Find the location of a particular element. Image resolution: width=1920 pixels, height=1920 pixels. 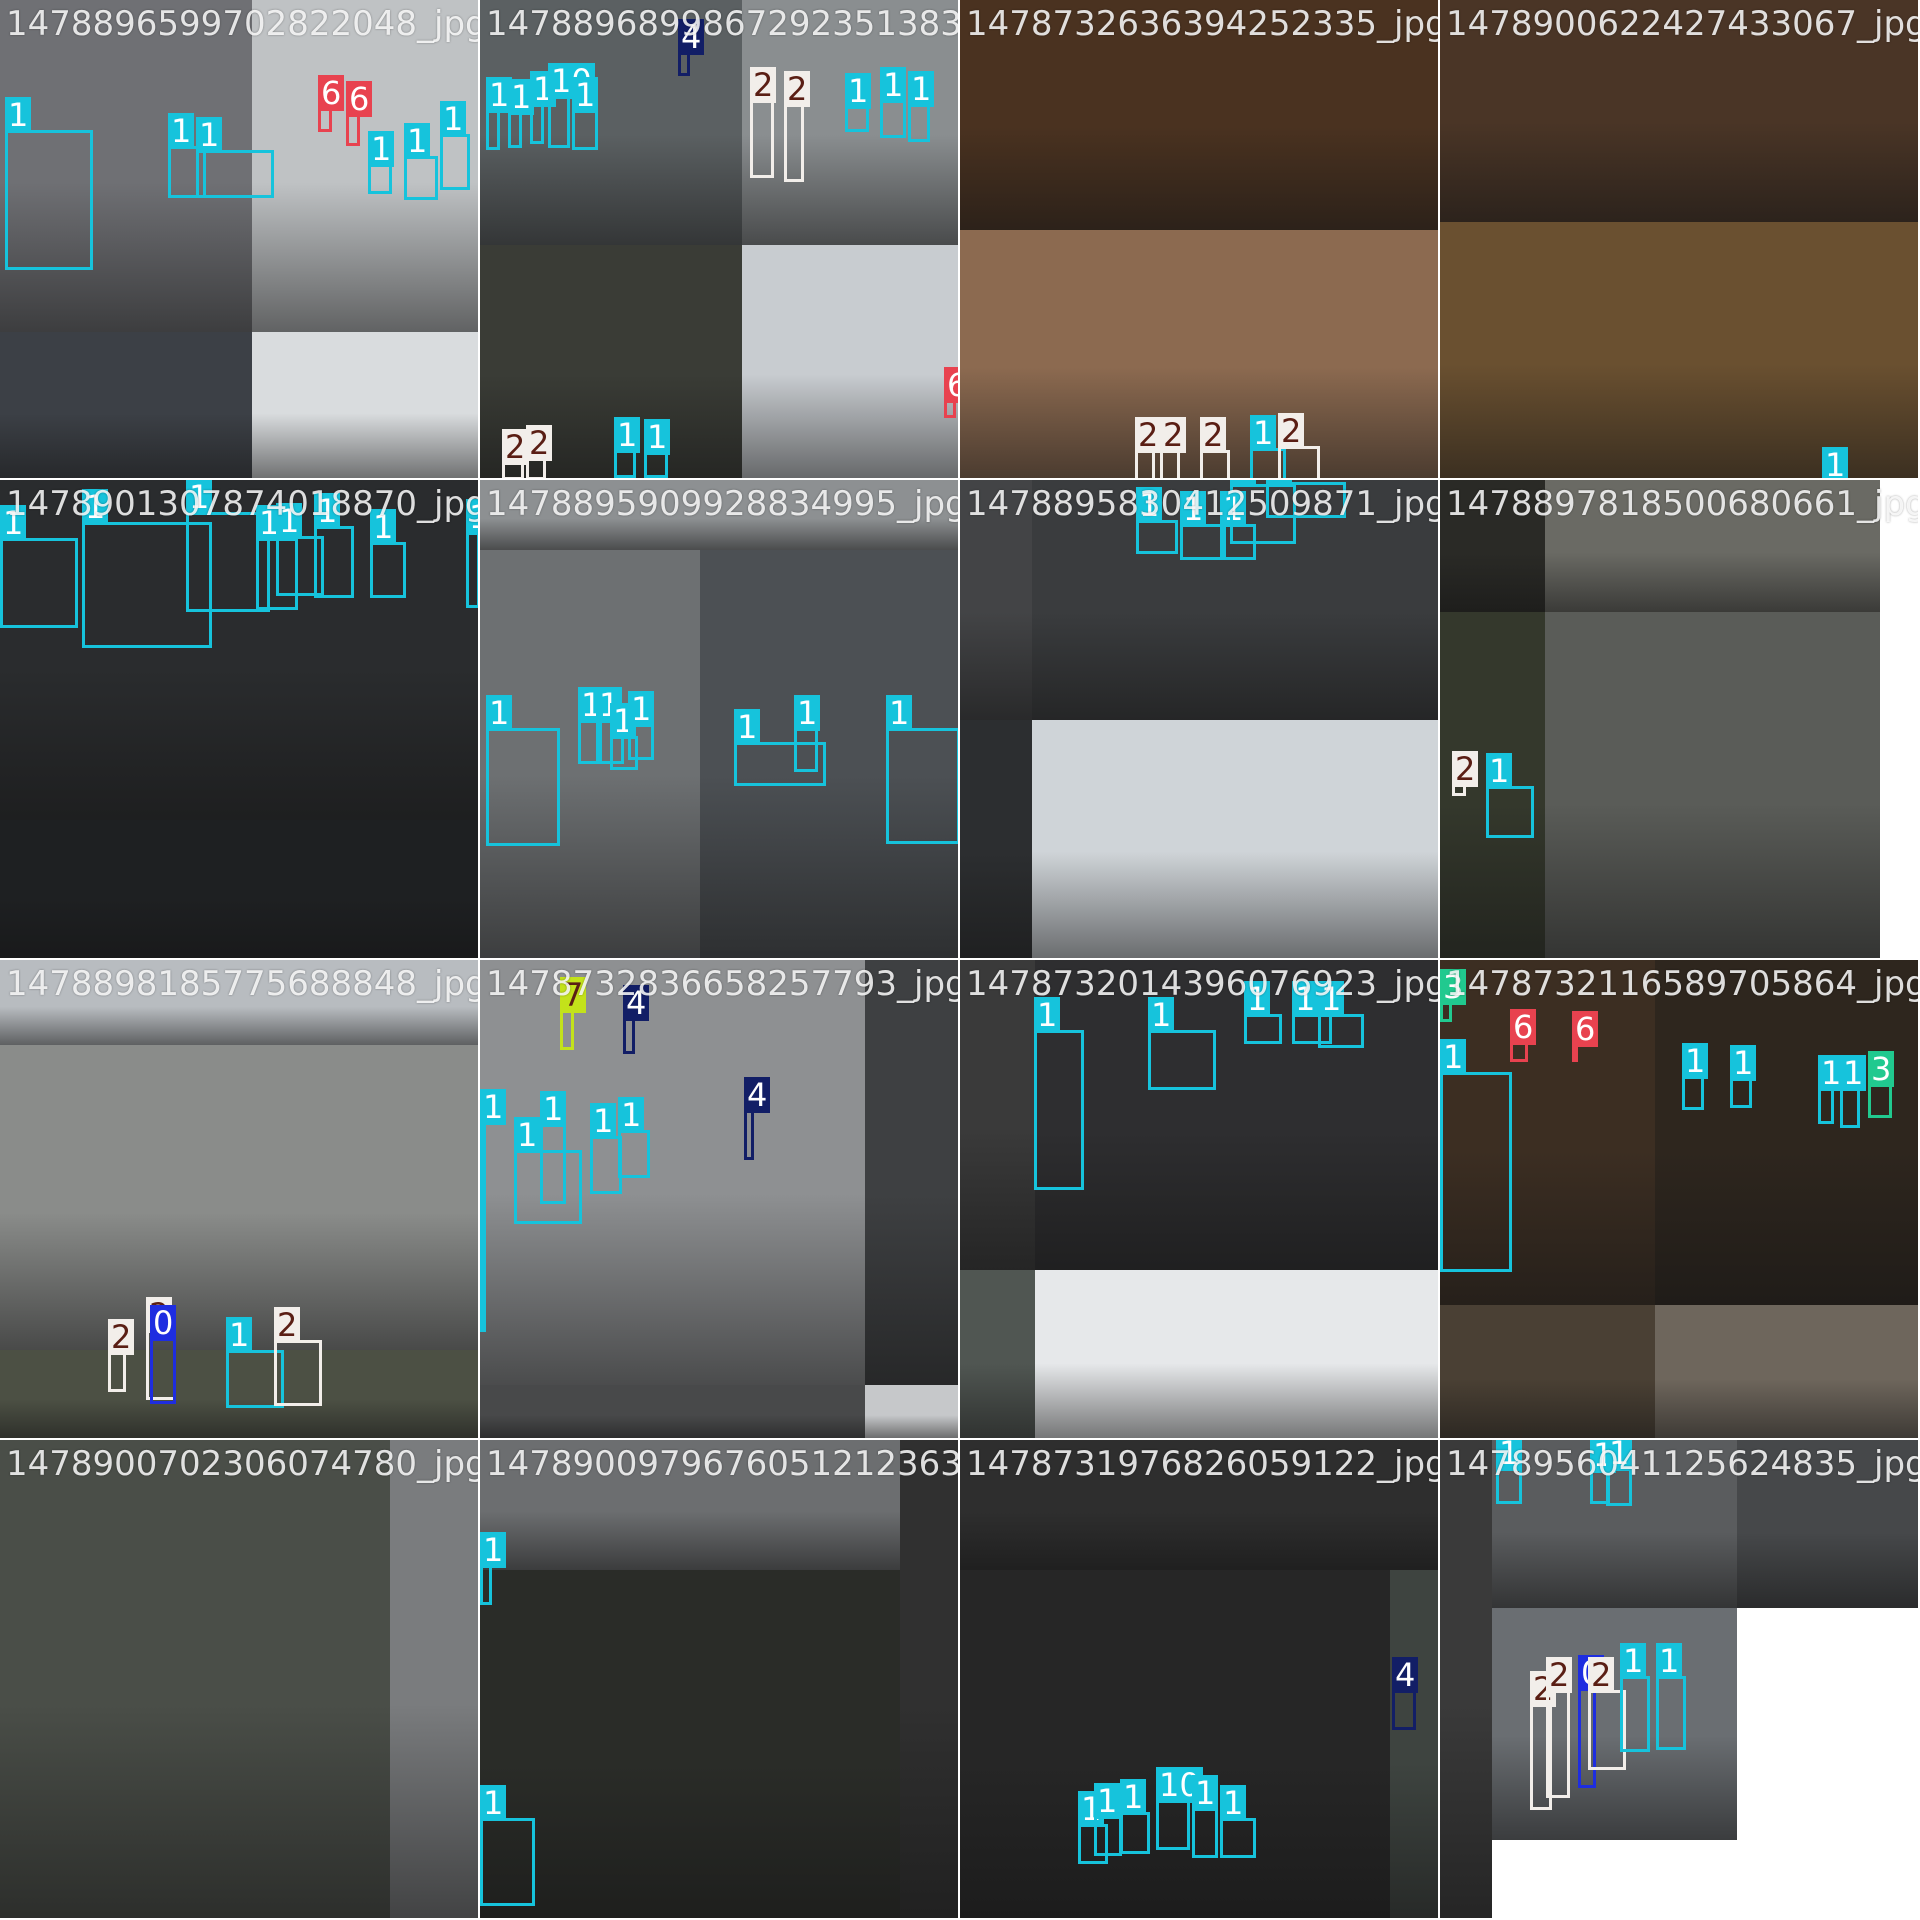

mosaic-tile: 1 1478900622427433067_jpg is located at coordinates (1680, 240).